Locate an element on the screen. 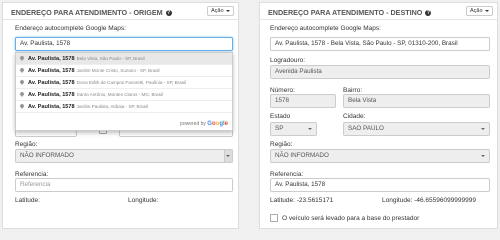 The image size is (500, 240). origin-region-value: NÃO INFORMADO is located at coordinates (47, 155).